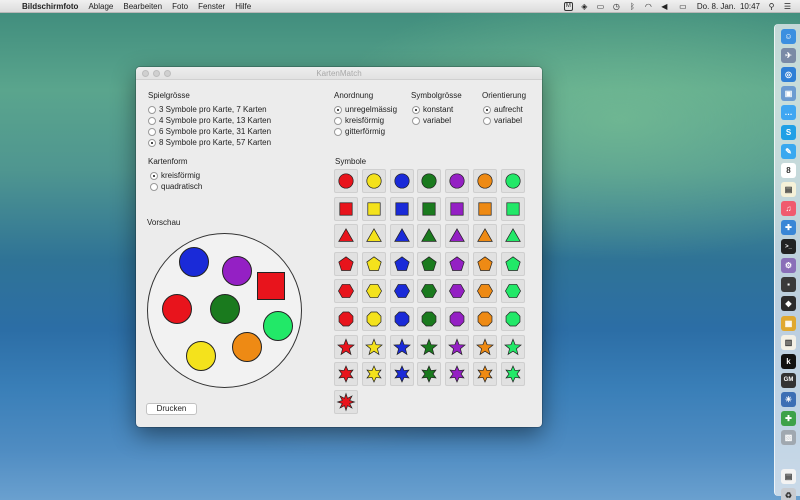 The width and height of the screenshot is (800, 500). Describe the element at coordinates (512, 346) in the screenshot. I see `star5-lightgreen-symbol` at that location.